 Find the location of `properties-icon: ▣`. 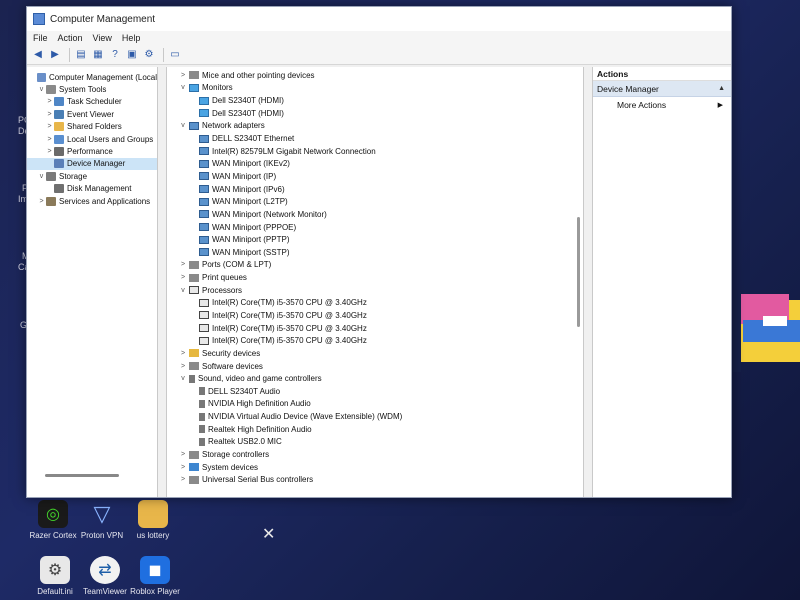

properties-icon: ▣ is located at coordinates (132, 55).